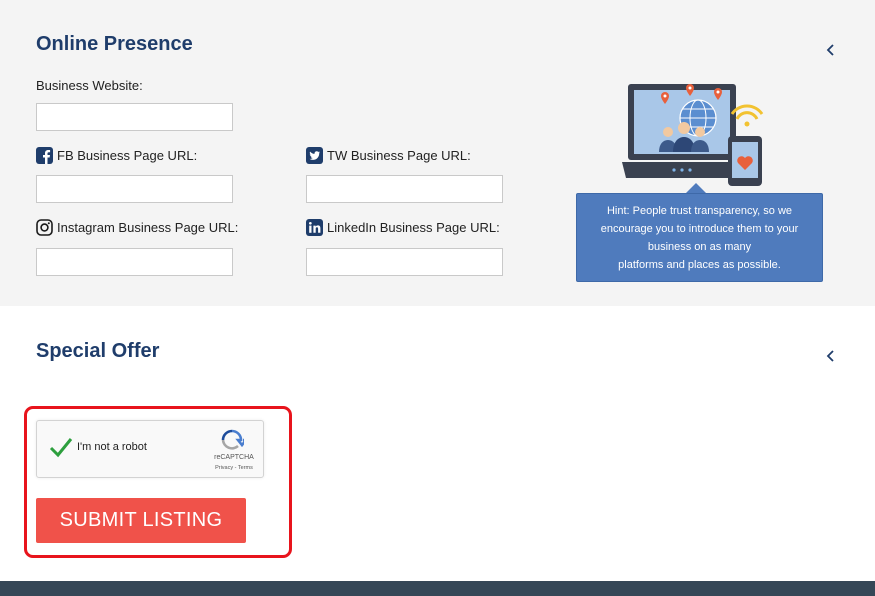 This screenshot has height=596, width=875. What do you see at coordinates (234, 457) in the screenshot?
I see `recaptcha-brand: reCAPTCHA` at bounding box center [234, 457].